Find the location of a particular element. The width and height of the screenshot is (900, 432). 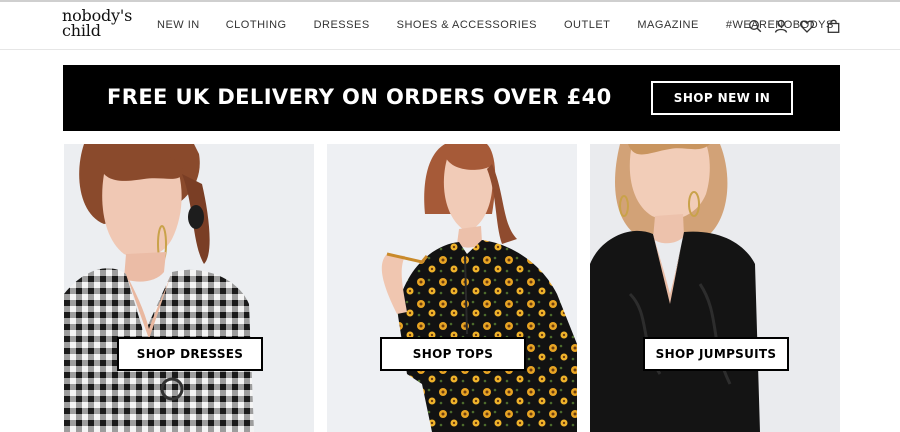

nav-item-dresses: DRESSES is located at coordinates (342, 25).